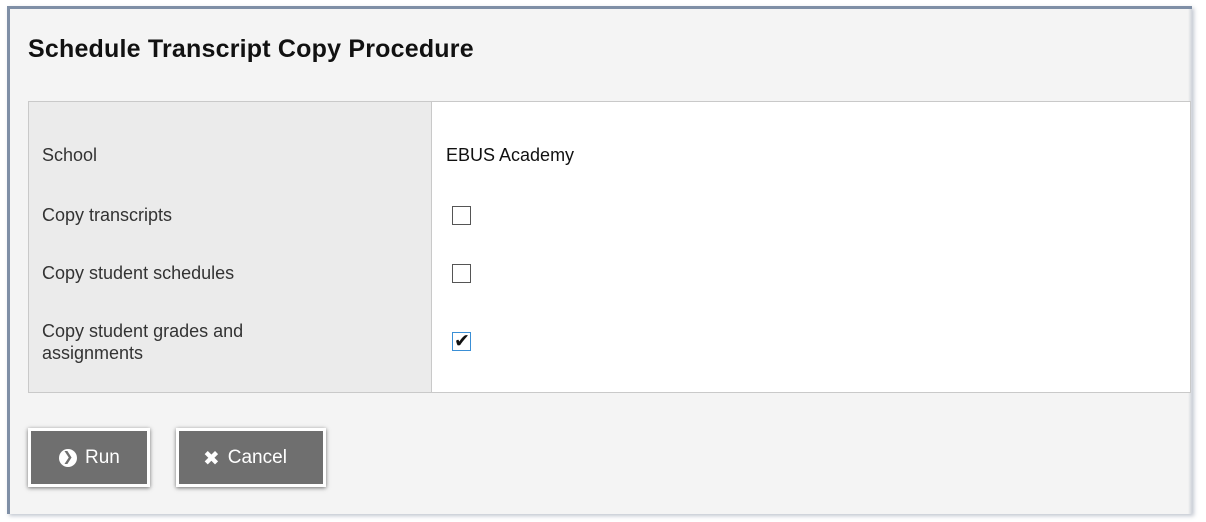  Describe the element at coordinates (211, 457) in the screenshot. I see `x-icon: ✖` at that location.